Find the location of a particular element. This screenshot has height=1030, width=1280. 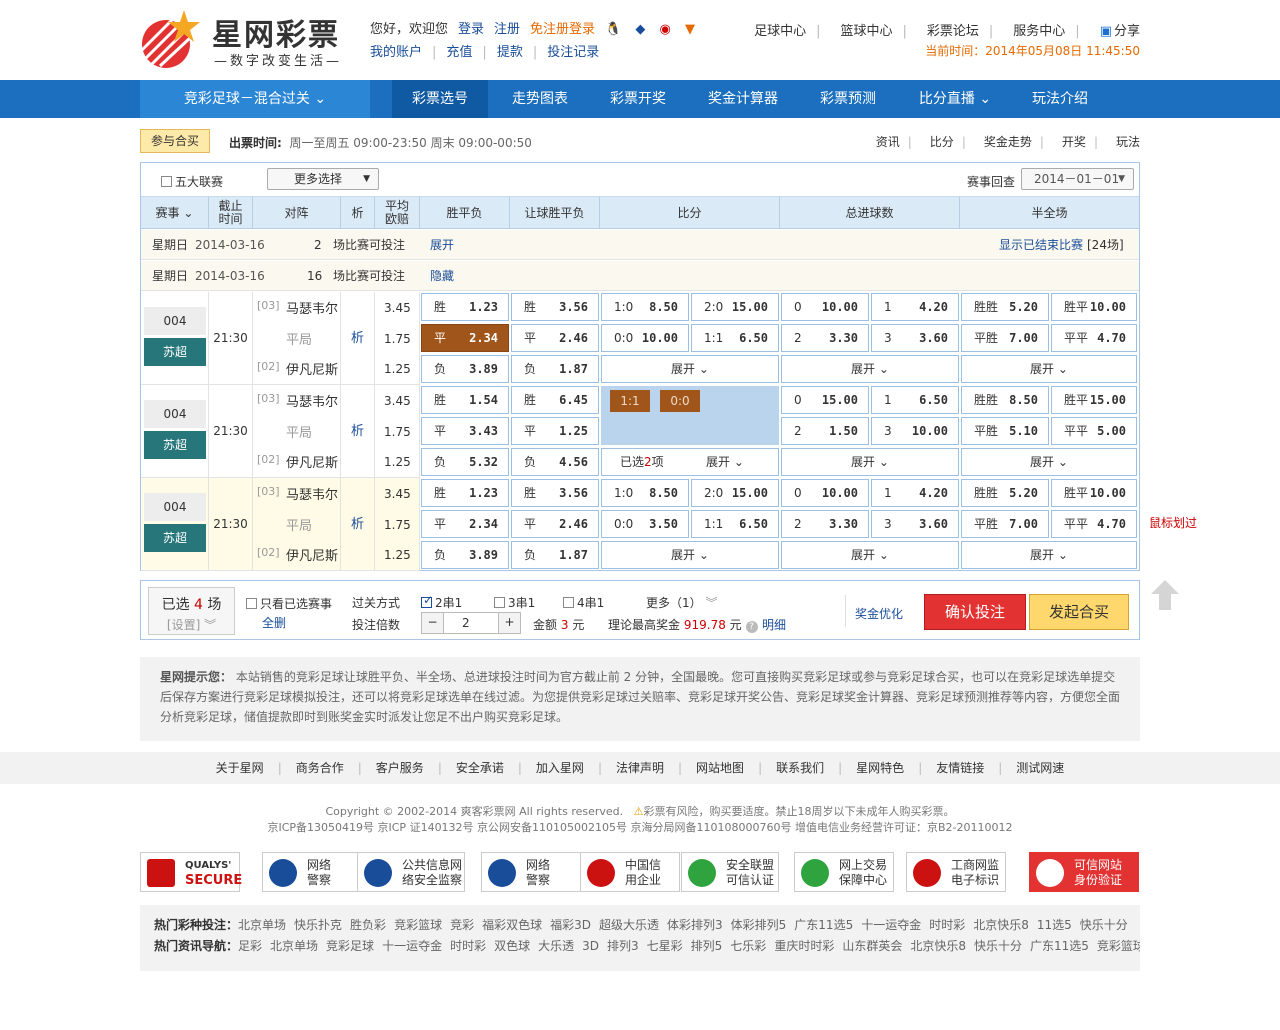

nav-item-select: 彩票选号 is located at coordinates (440, 99).